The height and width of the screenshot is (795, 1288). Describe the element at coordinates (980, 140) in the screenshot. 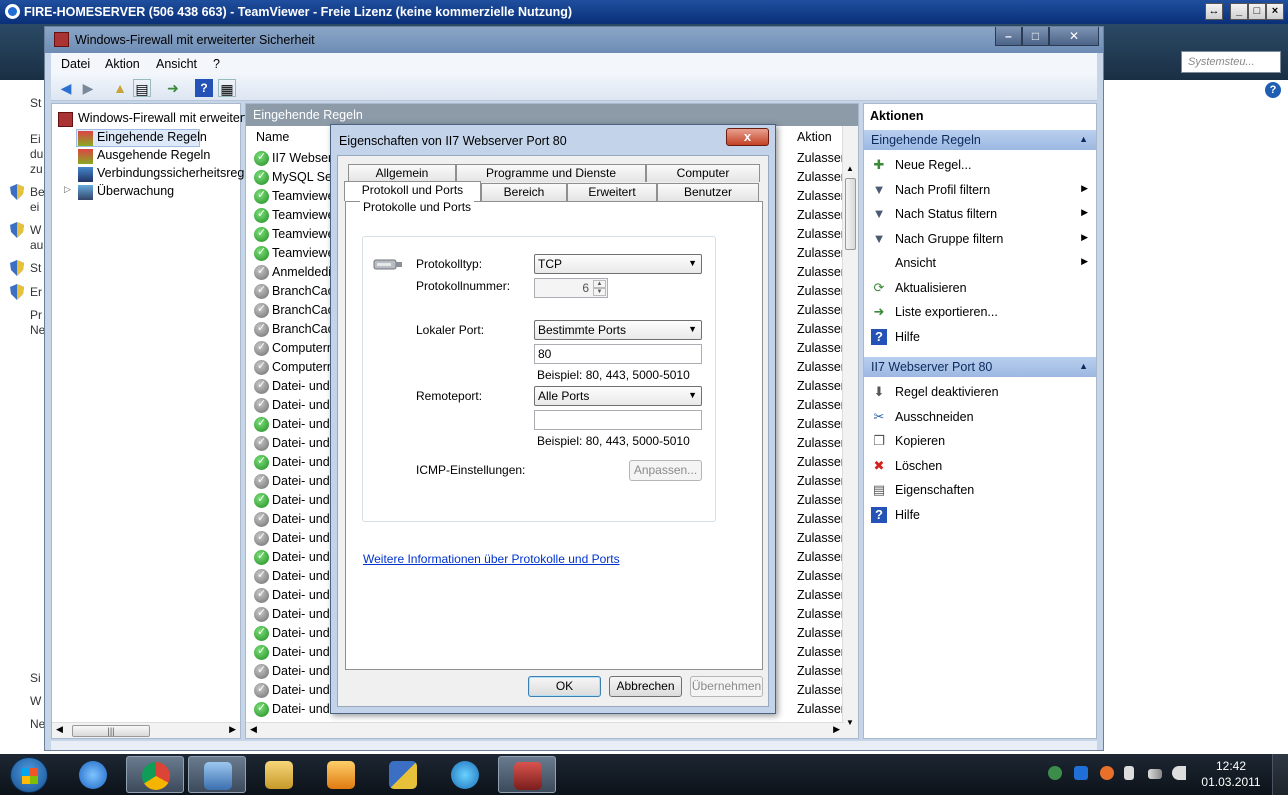

I see `actions-section-inbound: Eingehende Regeln ▲` at that location.